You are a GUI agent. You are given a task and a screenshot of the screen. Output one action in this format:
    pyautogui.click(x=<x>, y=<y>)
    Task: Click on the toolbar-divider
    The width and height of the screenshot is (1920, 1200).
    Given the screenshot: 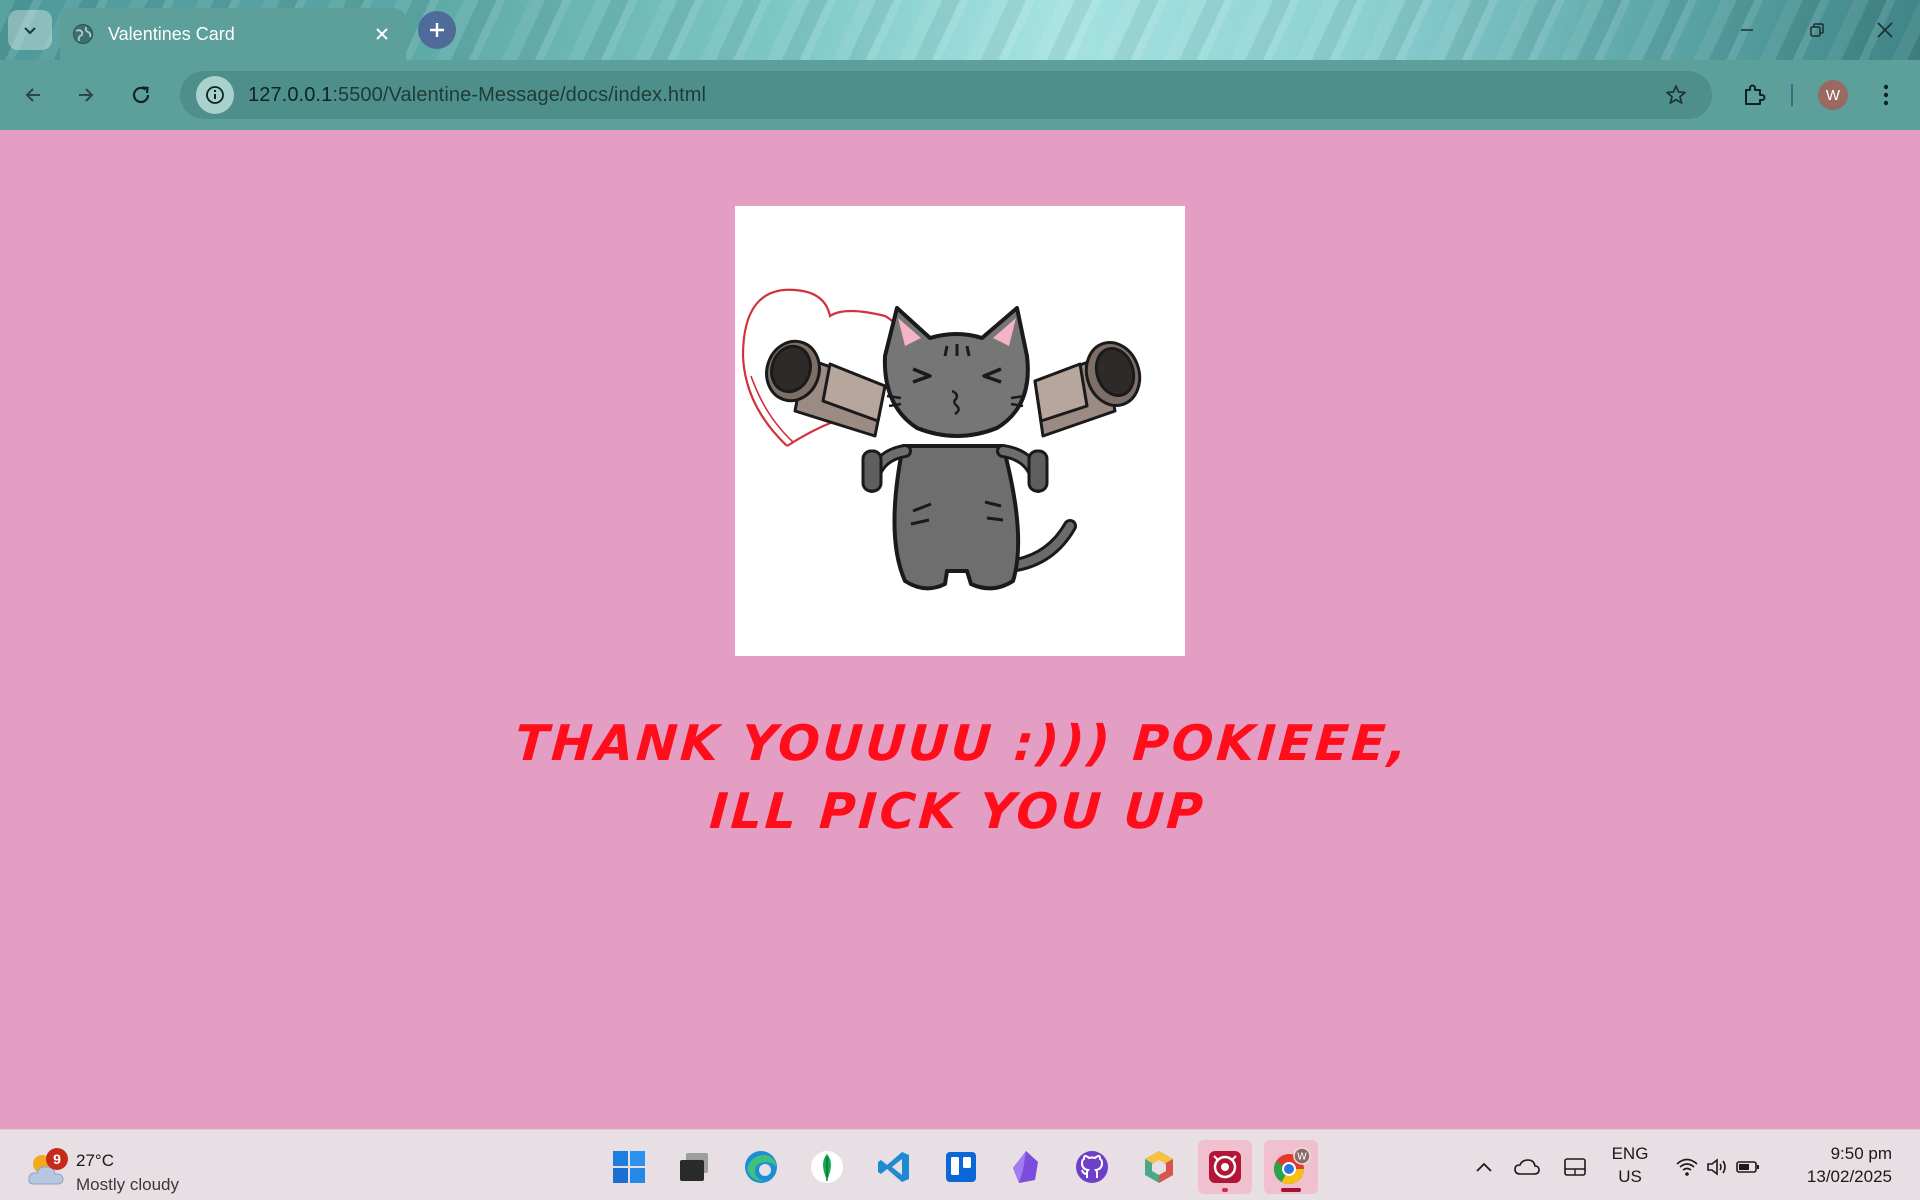 What is the action you would take?
    pyautogui.click(x=1792, y=95)
    